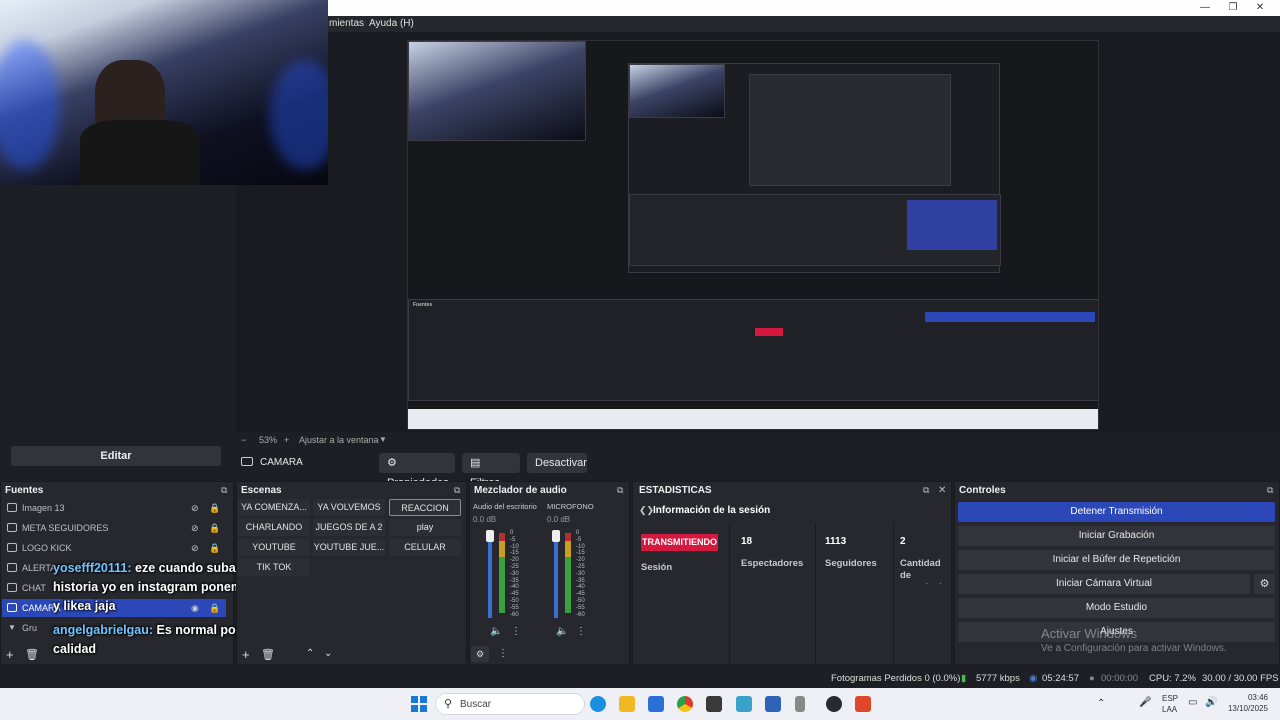 The width and height of the screenshot is (1280, 720). Describe the element at coordinates (286, 440) in the screenshot. I see `zoom-in-icon: +` at that location.